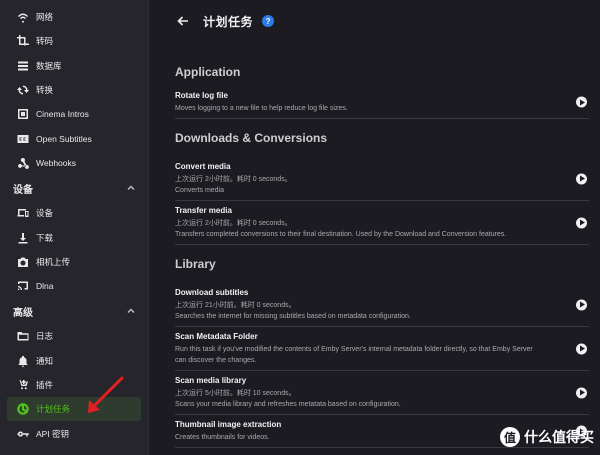  What do you see at coordinates (23, 434) in the screenshot?
I see `key-icon` at bounding box center [23, 434].